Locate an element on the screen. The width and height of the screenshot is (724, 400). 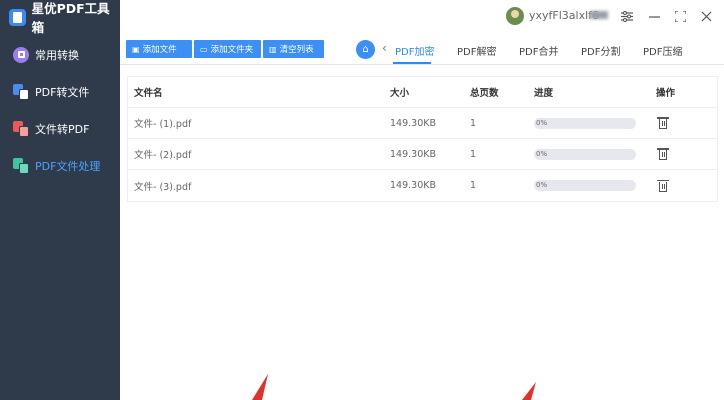
trash-small-icon: ▥ is located at coordinates (273, 49).